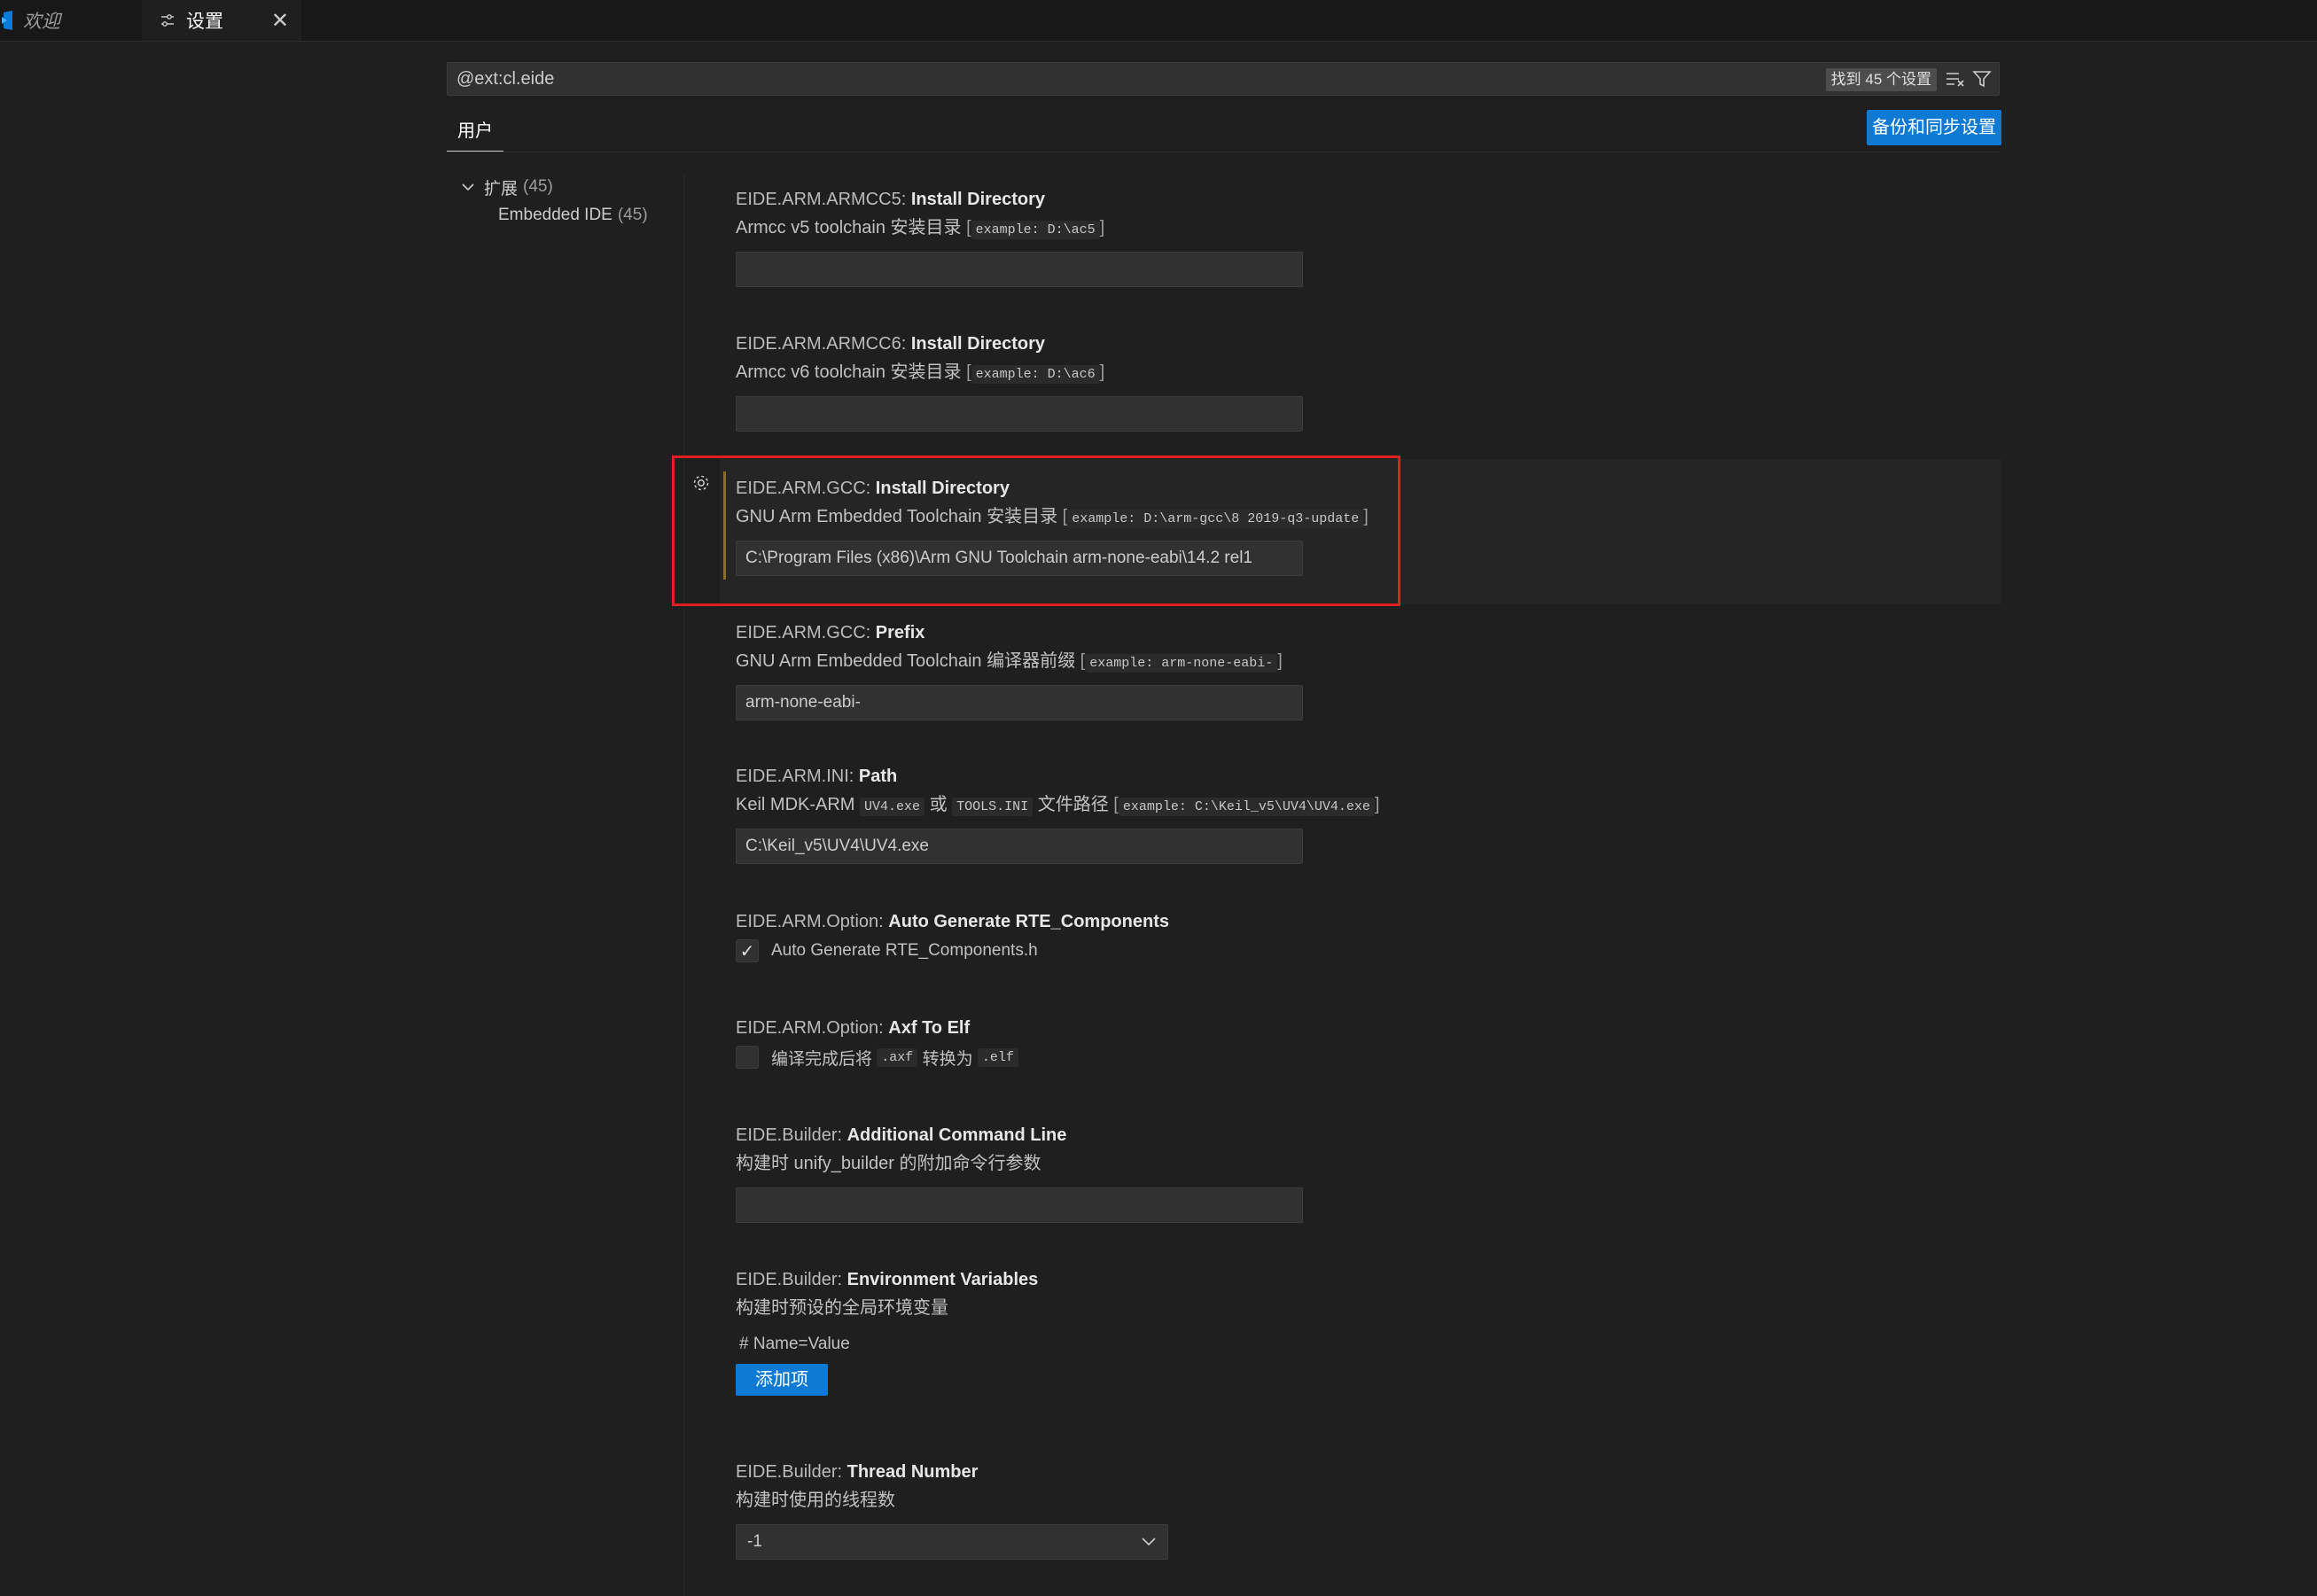 The height and width of the screenshot is (1596, 2317). What do you see at coordinates (822, 1059) in the screenshot?
I see `checkbox-label: 编译完成后将` at bounding box center [822, 1059].